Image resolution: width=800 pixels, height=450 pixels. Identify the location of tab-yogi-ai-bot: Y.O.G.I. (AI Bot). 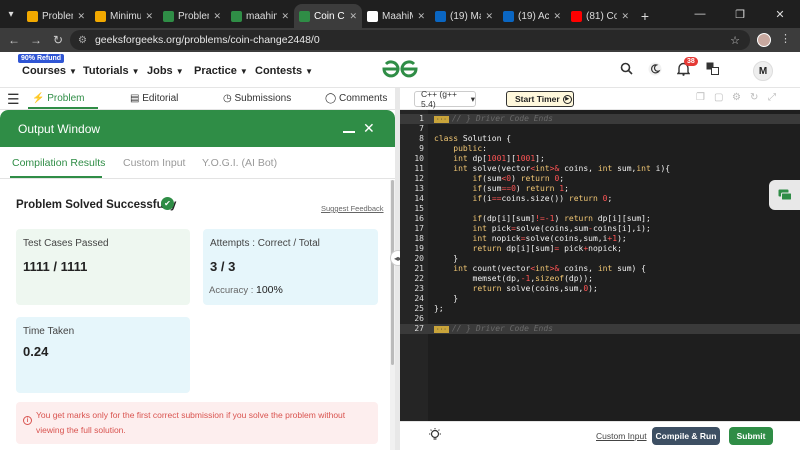
(239, 163).